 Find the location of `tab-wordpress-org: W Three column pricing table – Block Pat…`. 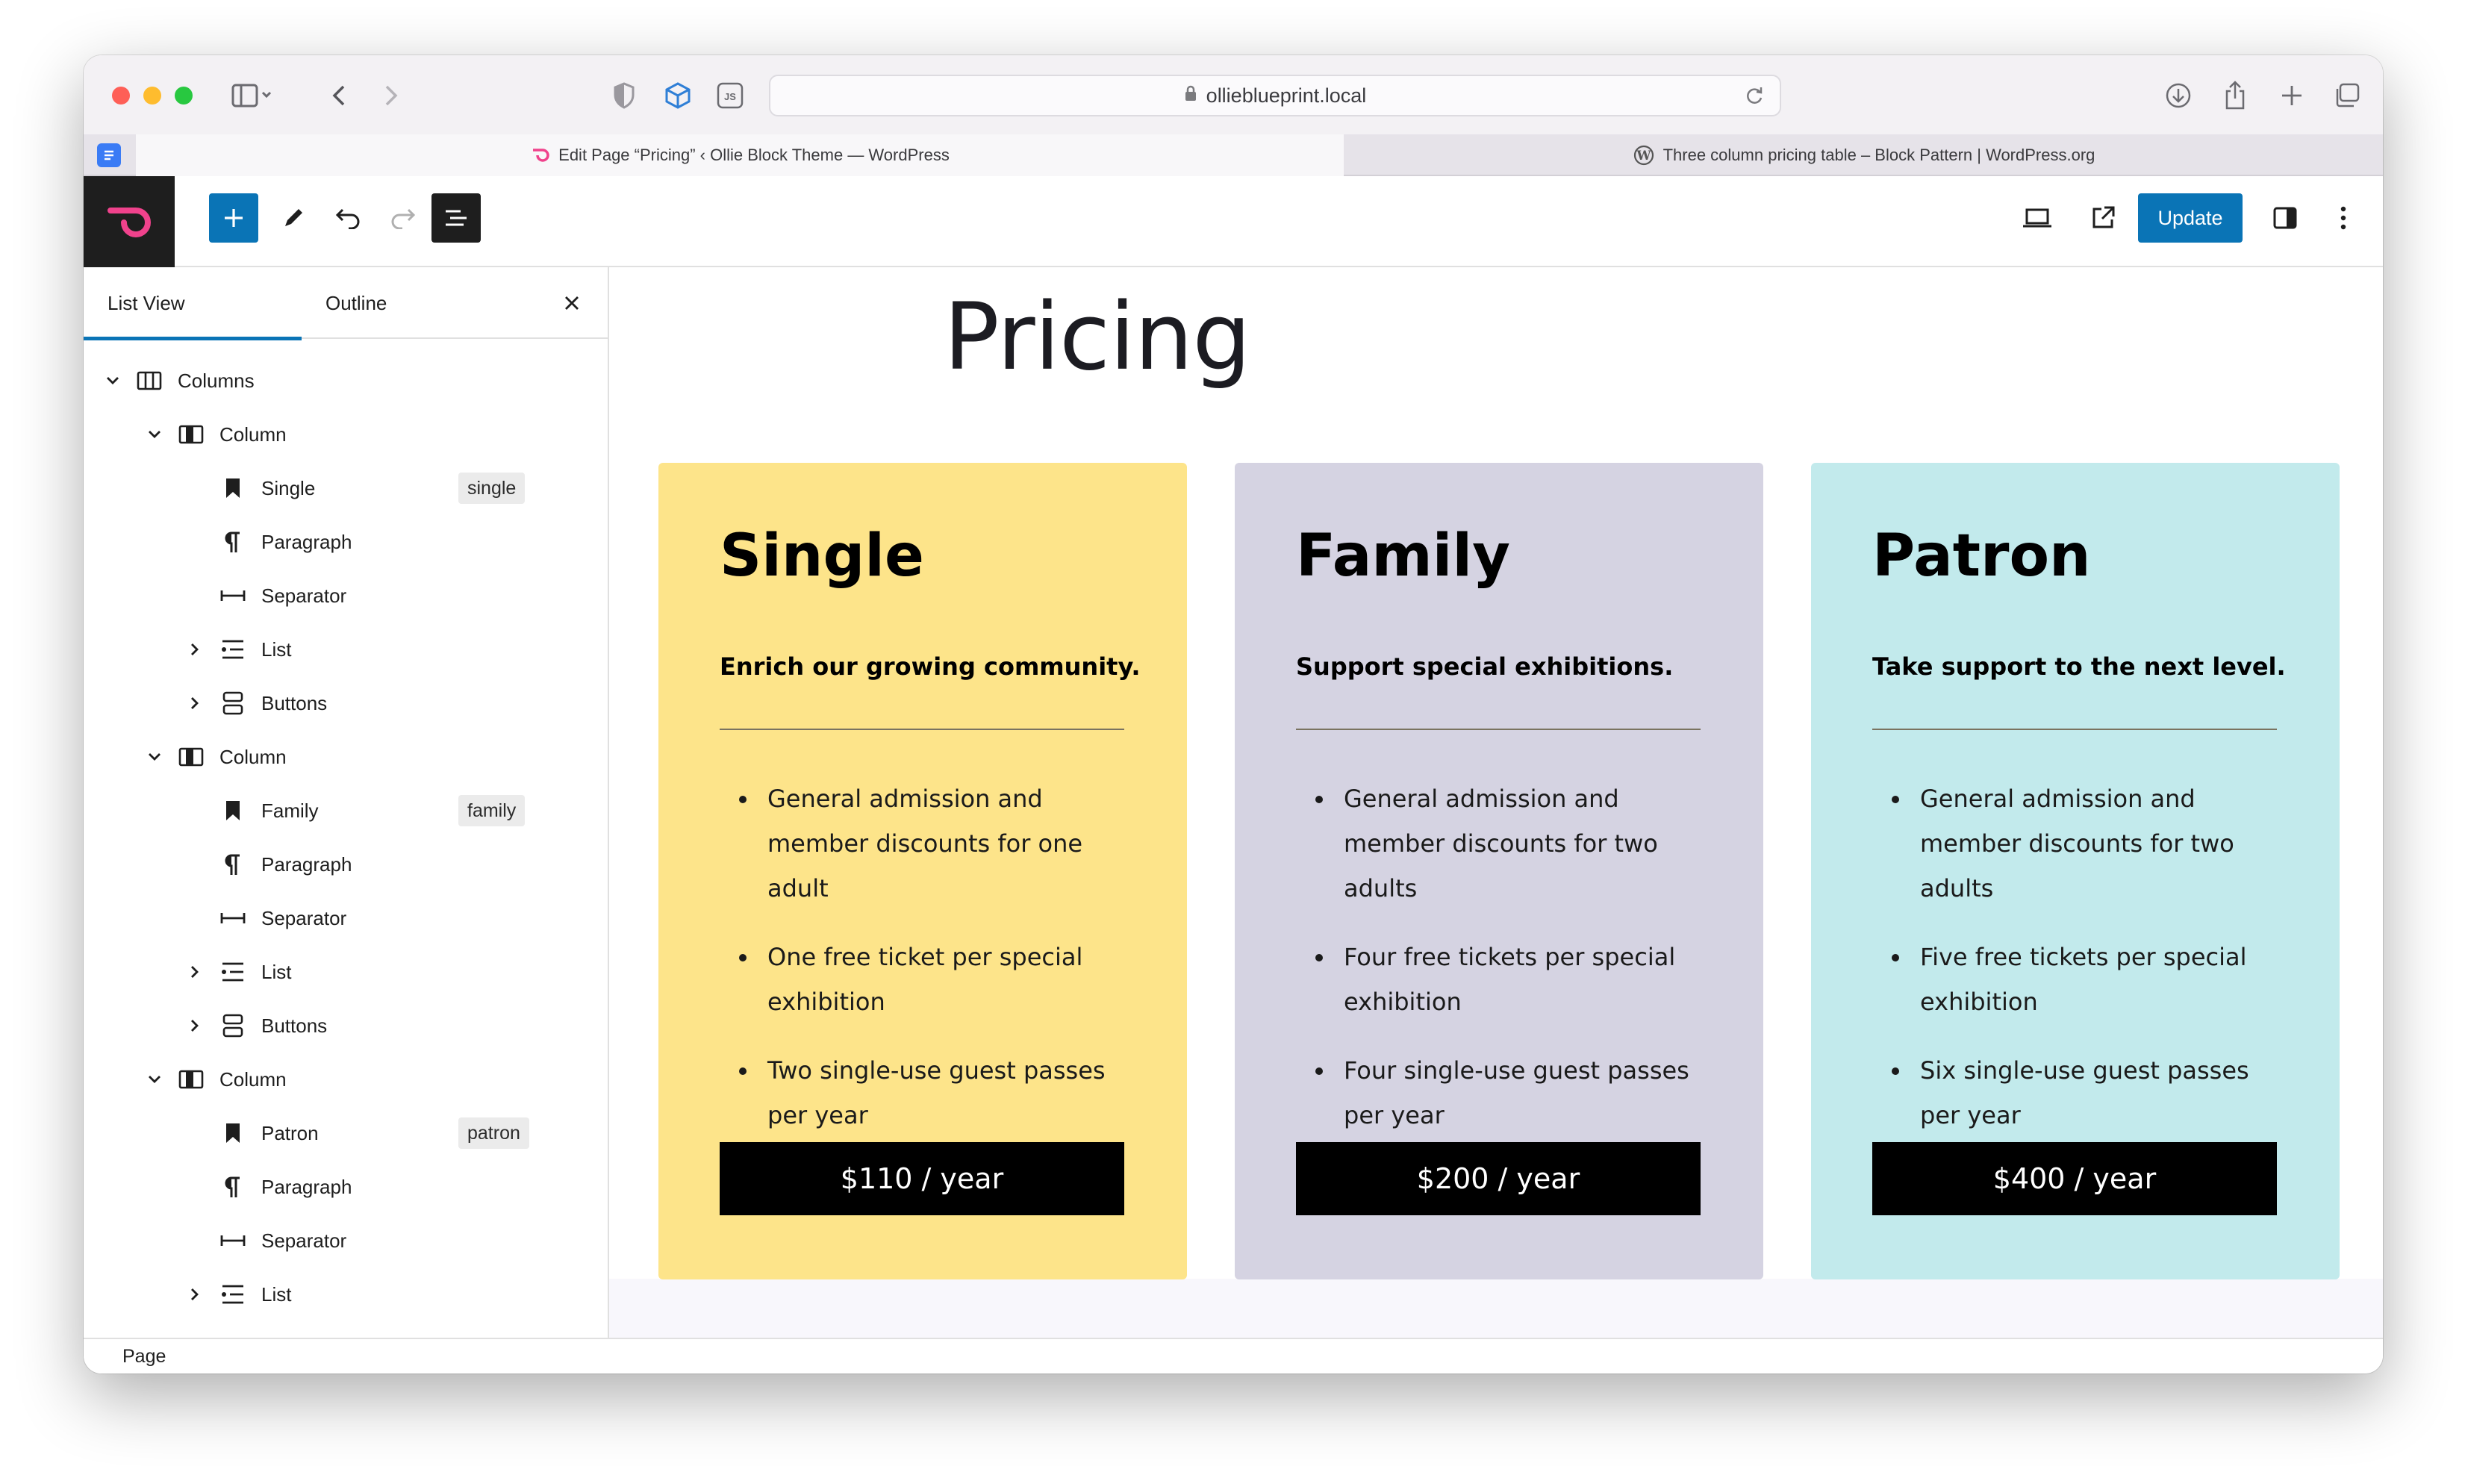

tab-wordpress-org: W Three column pricing table – Block Pat… is located at coordinates (1864, 155).